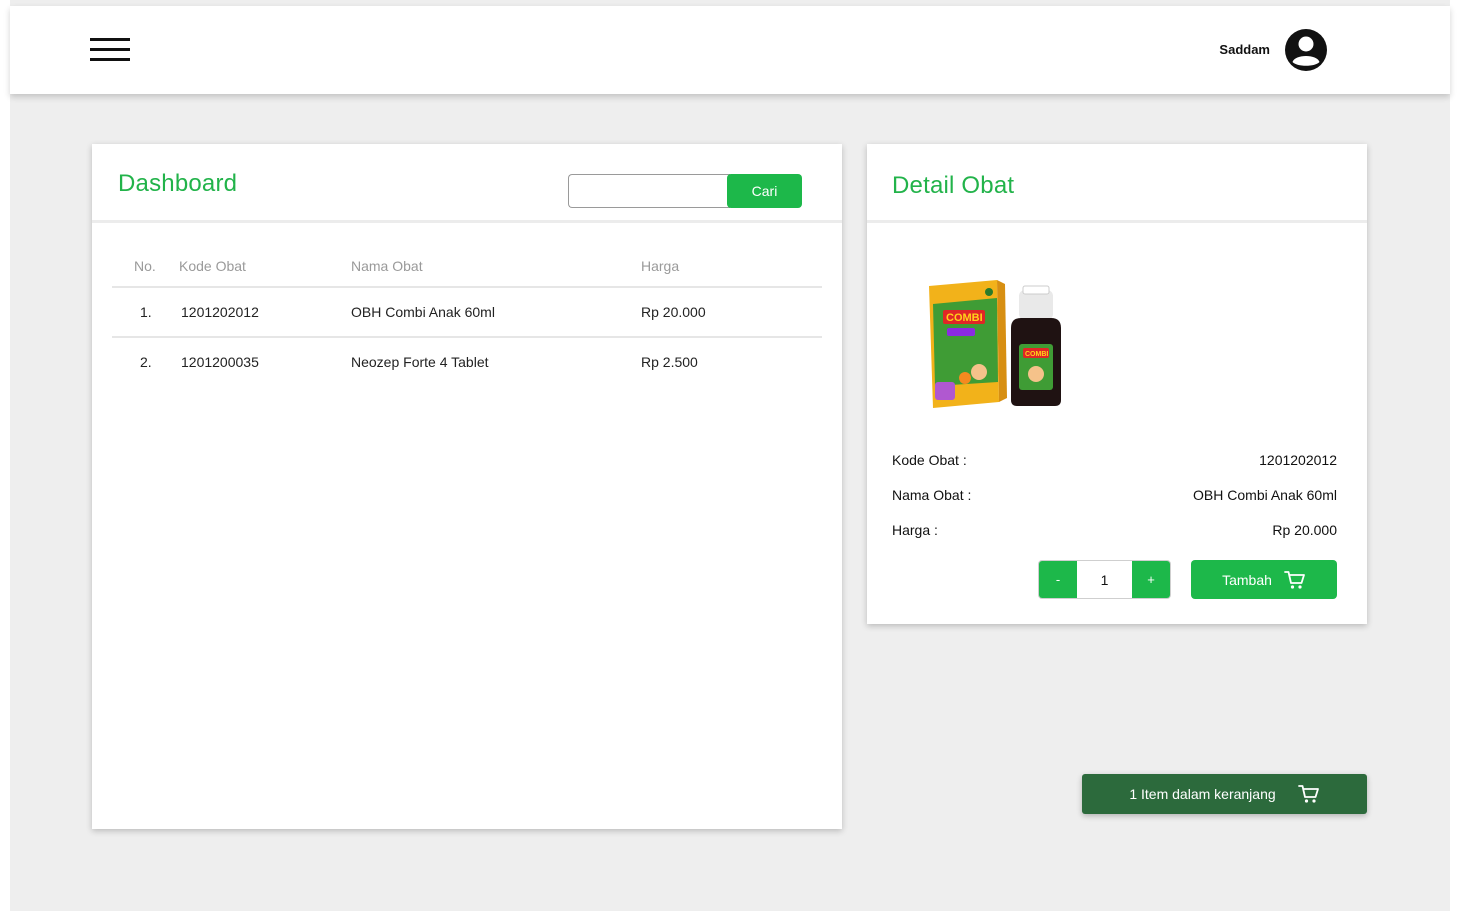  I want to click on user-circle-icon, so click(1306, 50).